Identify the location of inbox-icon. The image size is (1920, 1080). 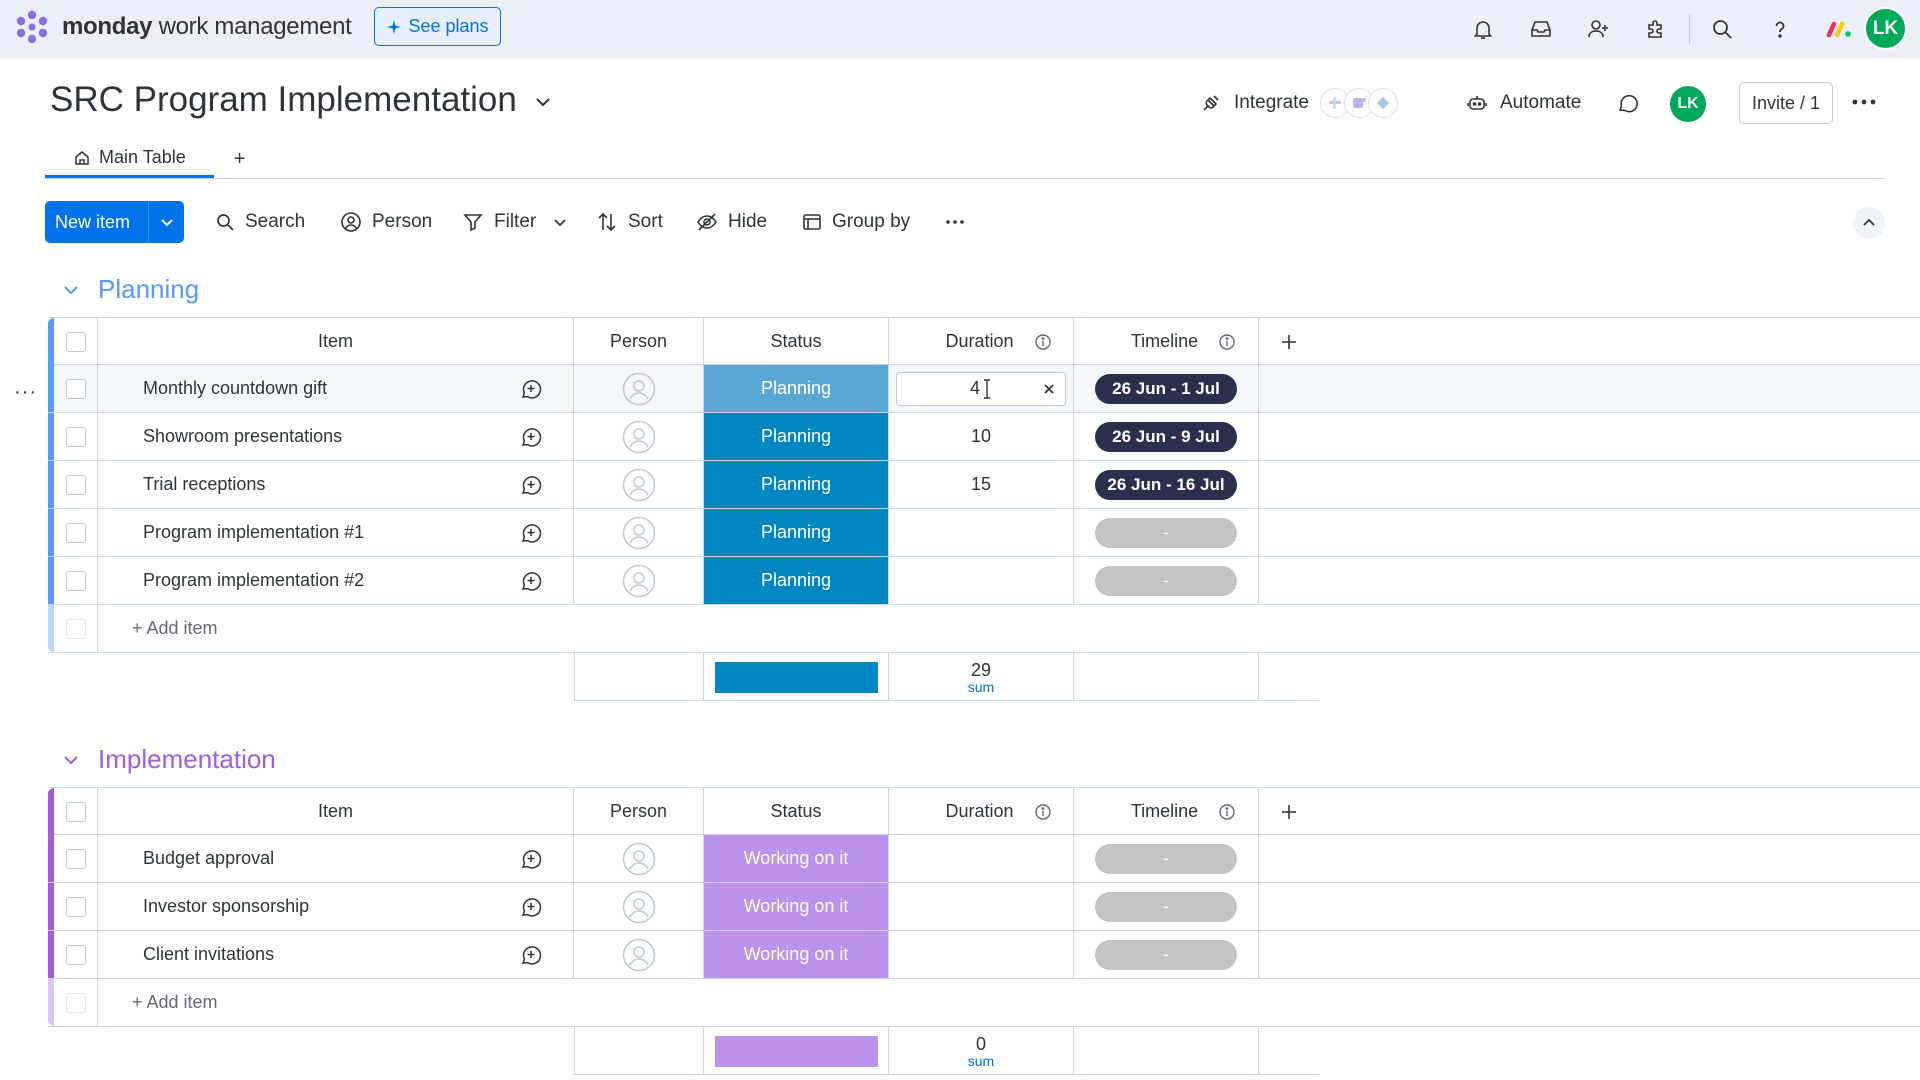
(1541, 29).